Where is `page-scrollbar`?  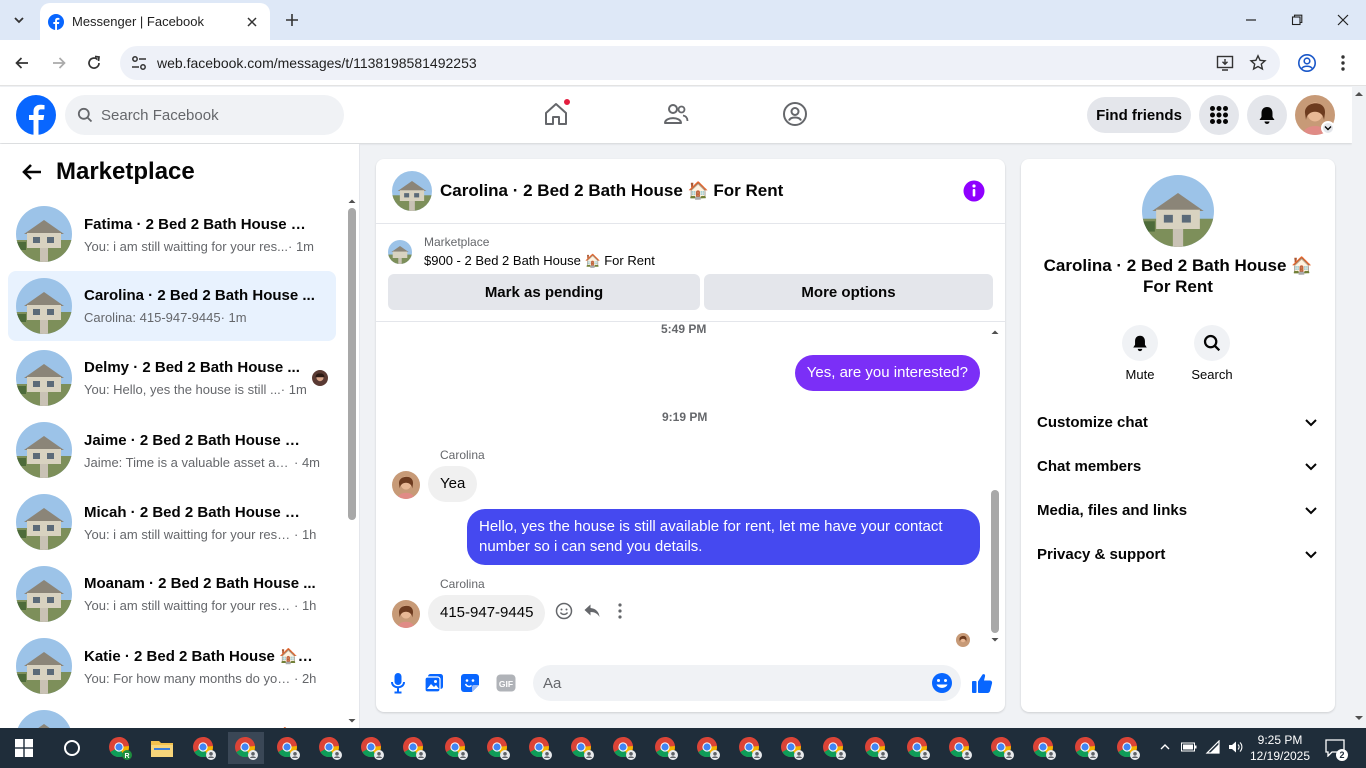
page-scrollbar is located at coordinates (1359, 407).